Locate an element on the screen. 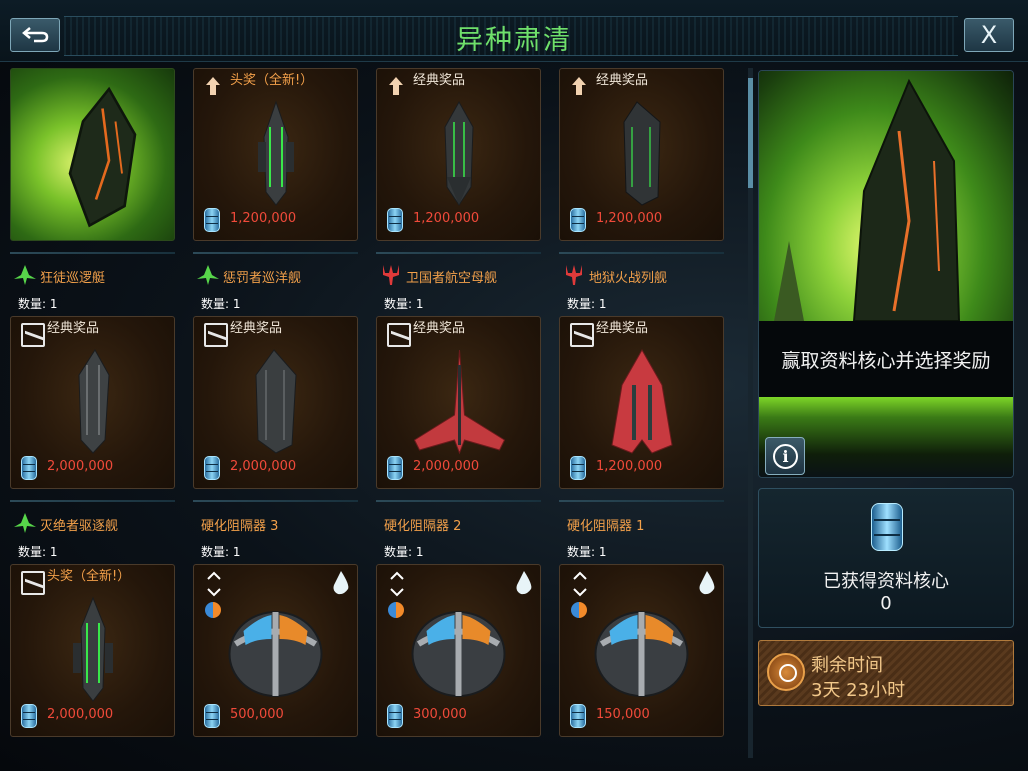  info-button: i is located at coordinates (785, 456).